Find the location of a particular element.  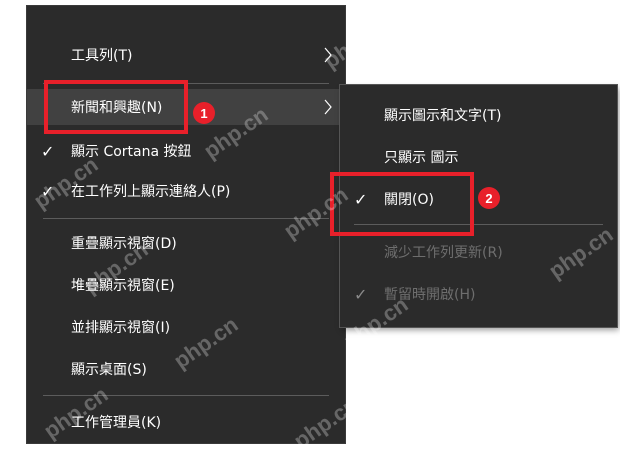

menu-item-task-manager: 工作管理員(K) is located at coordinates (186, 422).